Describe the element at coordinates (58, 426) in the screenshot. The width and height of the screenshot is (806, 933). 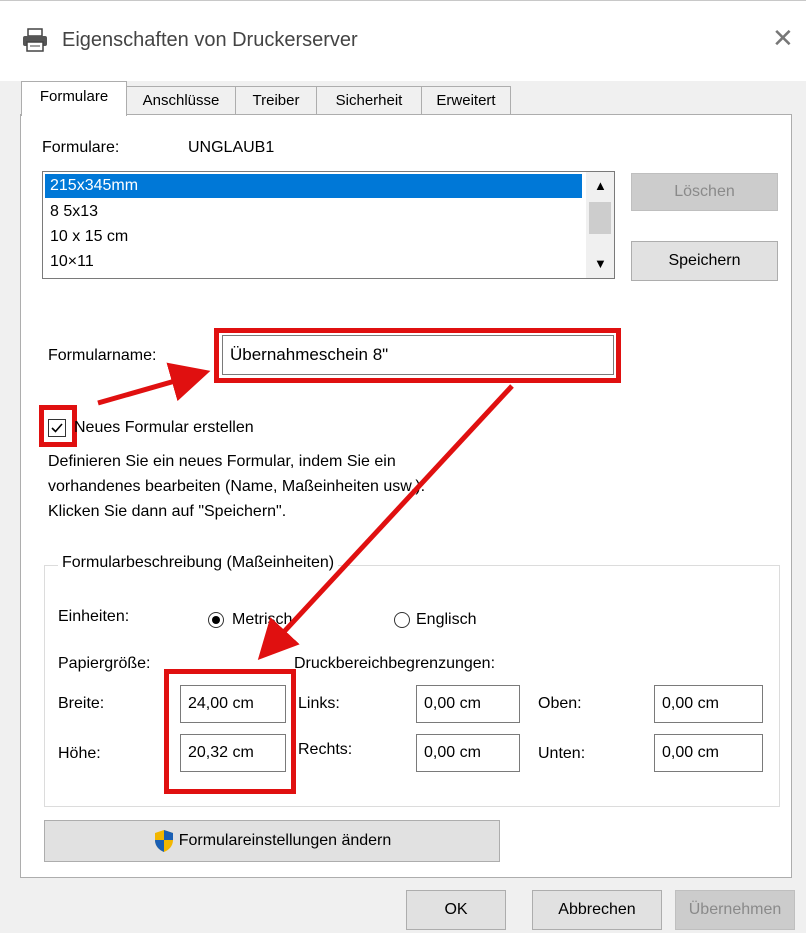
I see `checkbox-highlight` at that location.